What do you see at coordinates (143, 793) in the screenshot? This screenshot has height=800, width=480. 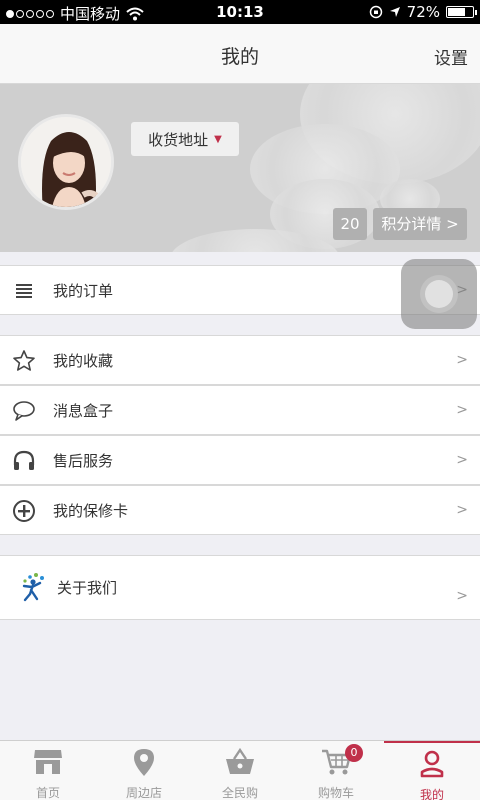 I see `tab-label: 周边店` at bounding box center [143, 793].